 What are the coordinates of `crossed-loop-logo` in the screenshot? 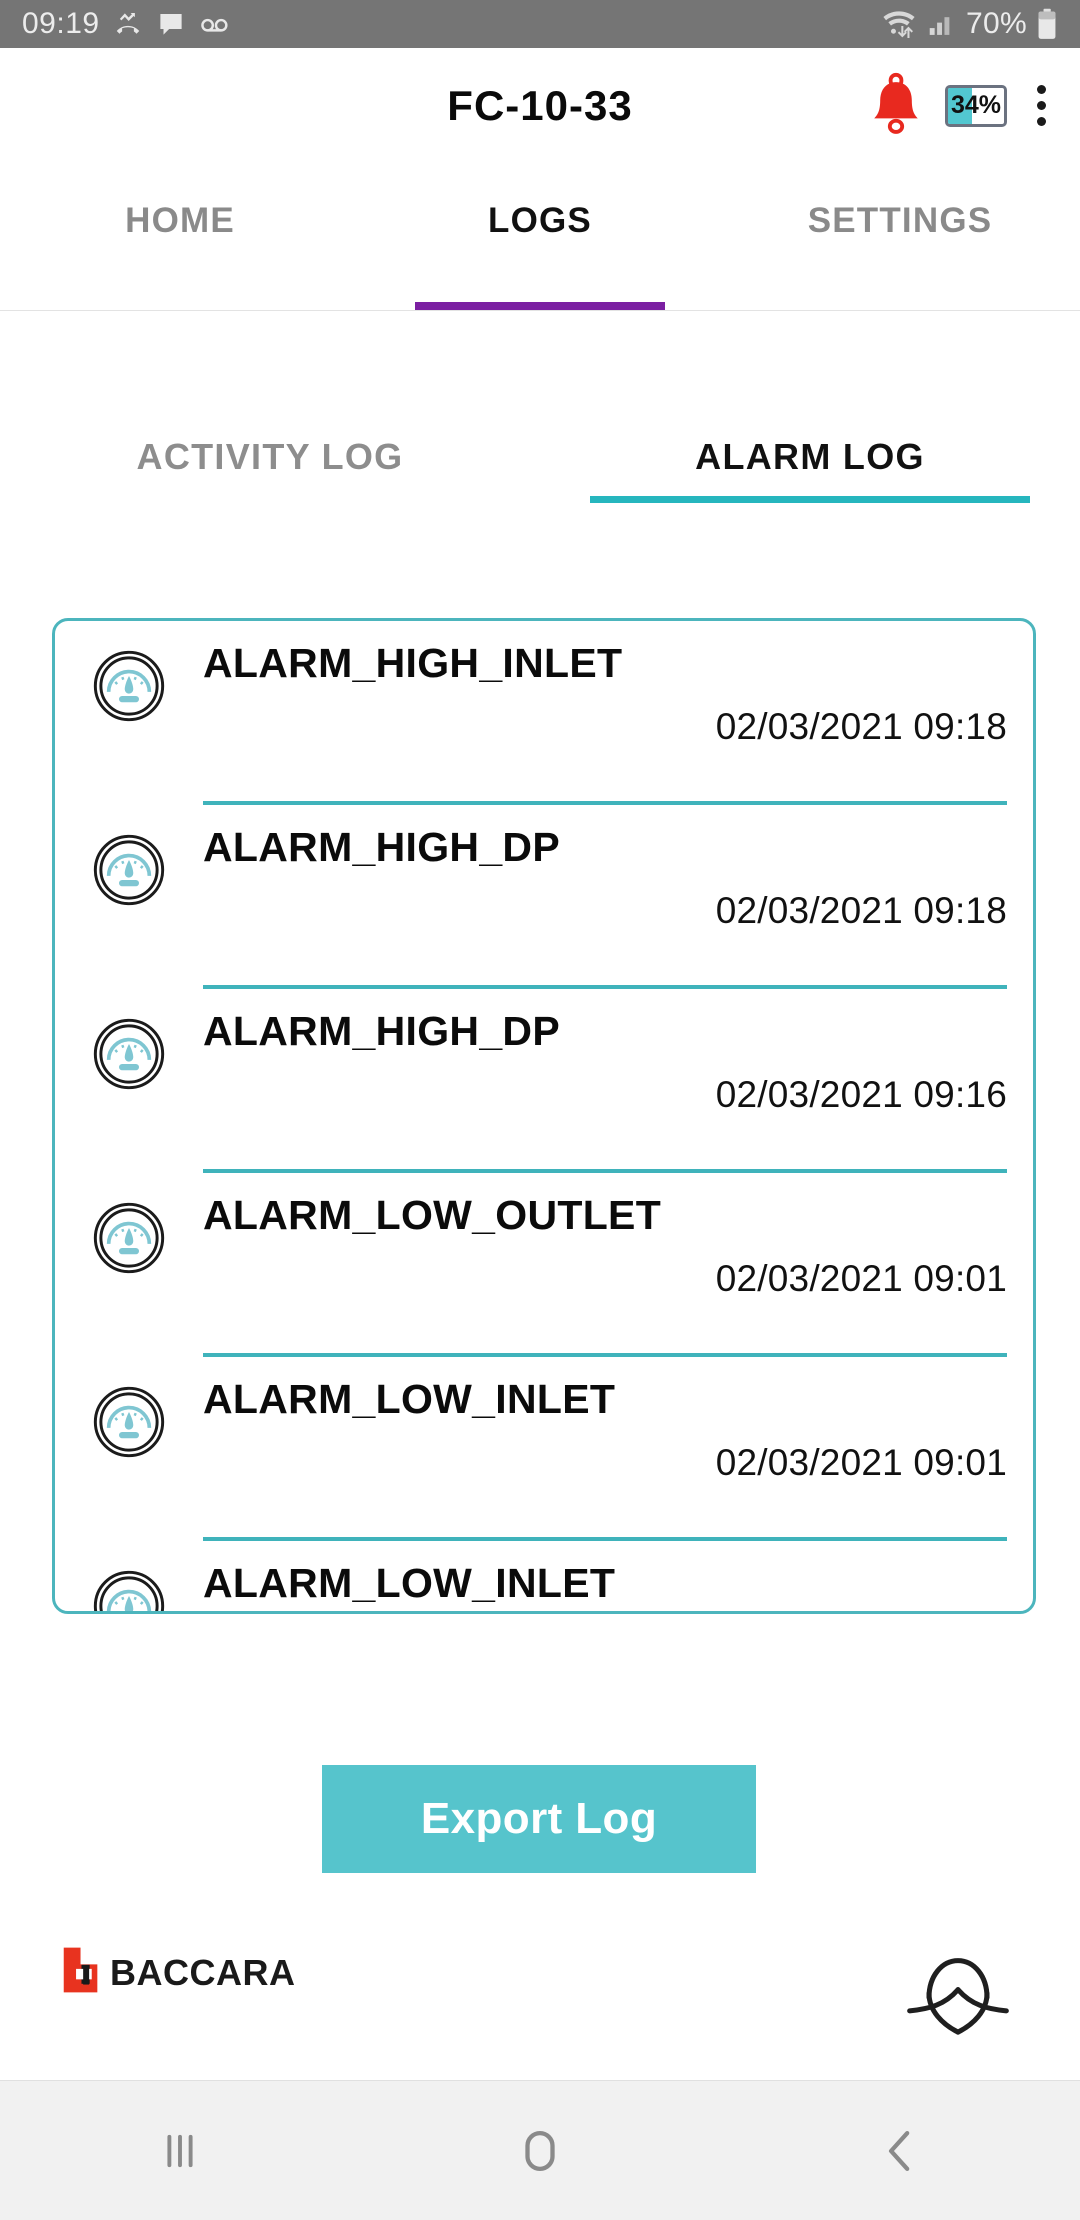 It's located at (958, 1980).